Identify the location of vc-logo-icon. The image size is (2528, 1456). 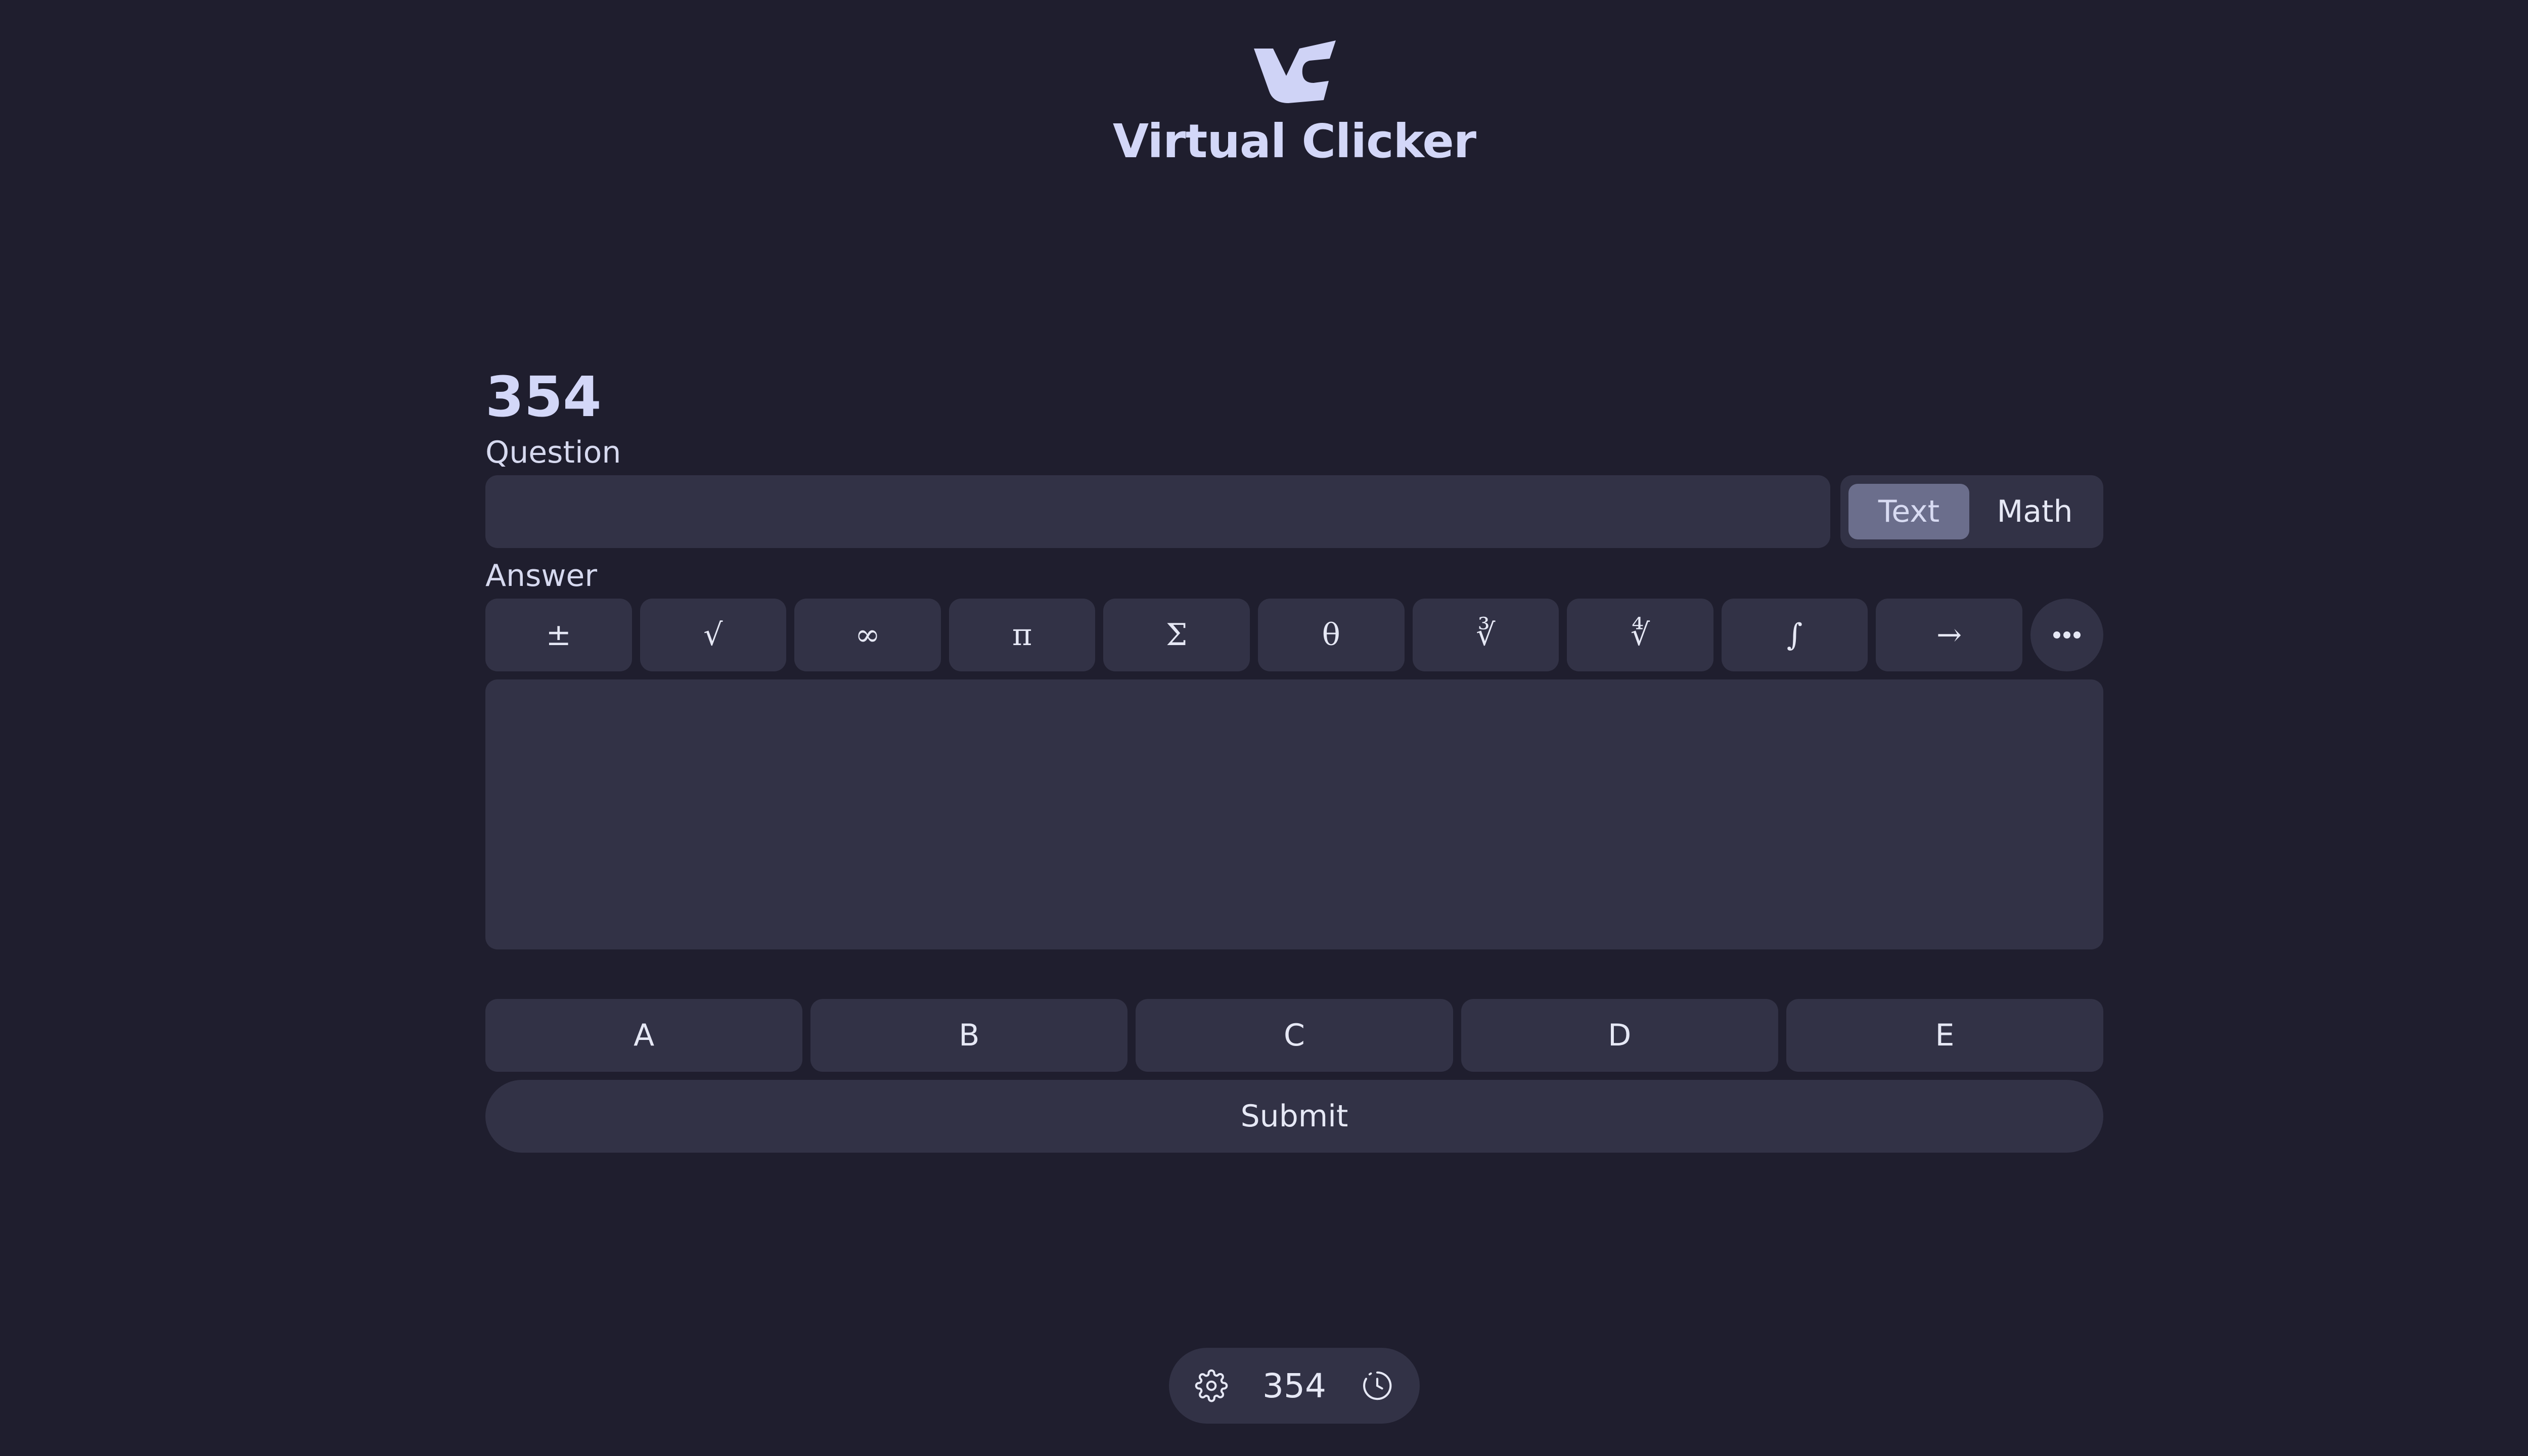
(1295, 71).